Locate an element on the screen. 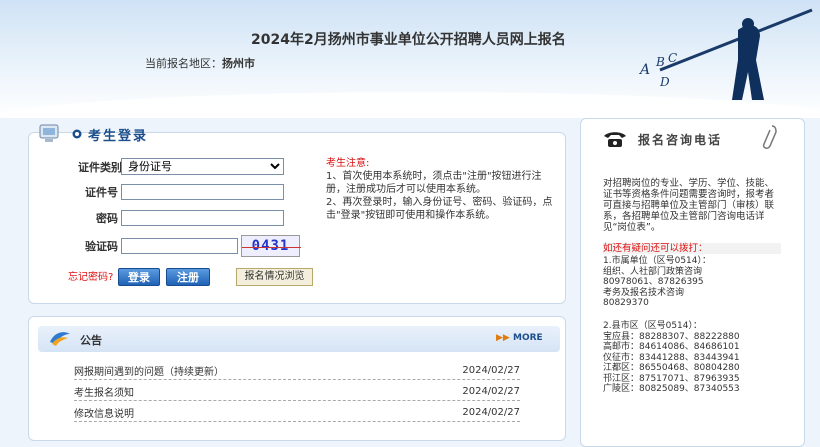 The image size is (820, 447). captcha-row: 验证码 0431 is located at coordinates (189, 246).